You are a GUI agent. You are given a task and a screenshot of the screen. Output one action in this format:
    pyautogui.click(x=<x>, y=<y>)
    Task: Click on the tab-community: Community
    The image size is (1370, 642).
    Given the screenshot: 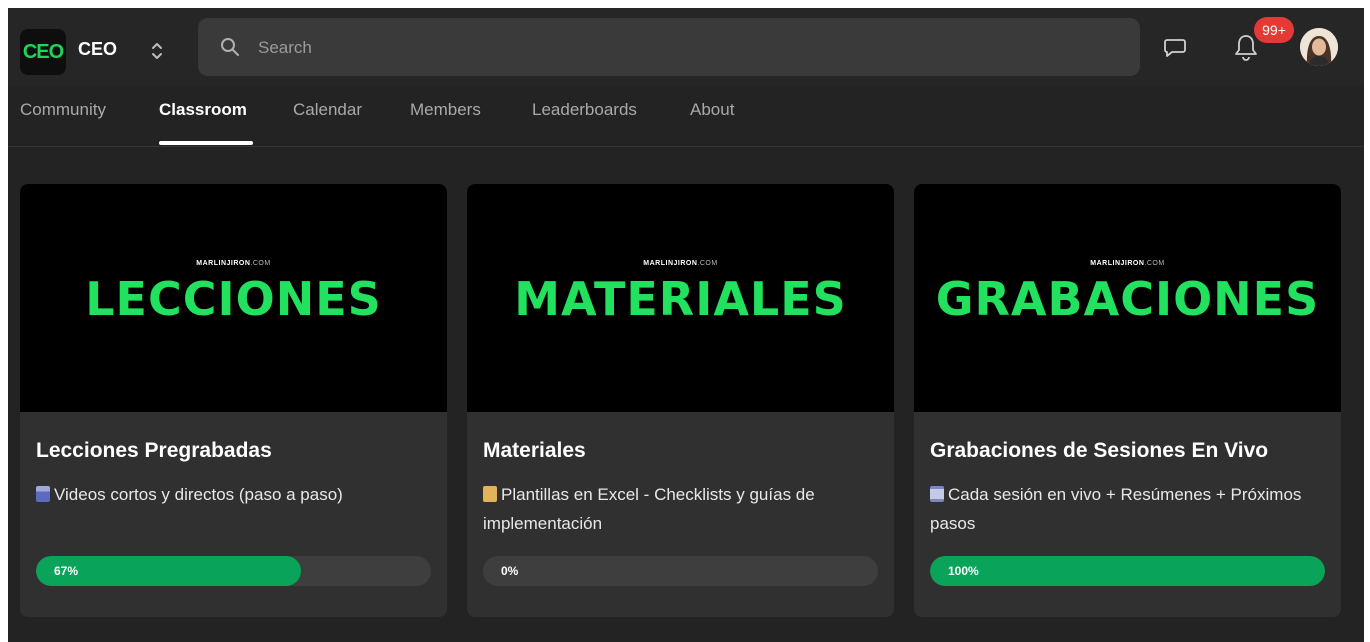 What is the action you would take?
    pyautogui.click(x=63, y=110)
    